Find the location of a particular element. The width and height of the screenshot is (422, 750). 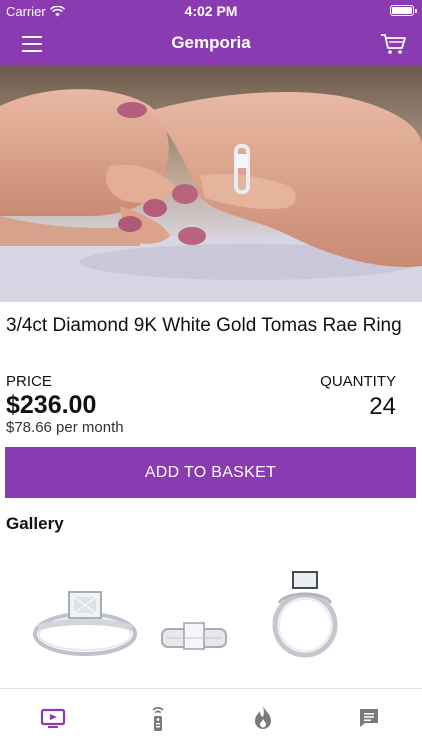

tv-icon is located at coordinates (53, 718).